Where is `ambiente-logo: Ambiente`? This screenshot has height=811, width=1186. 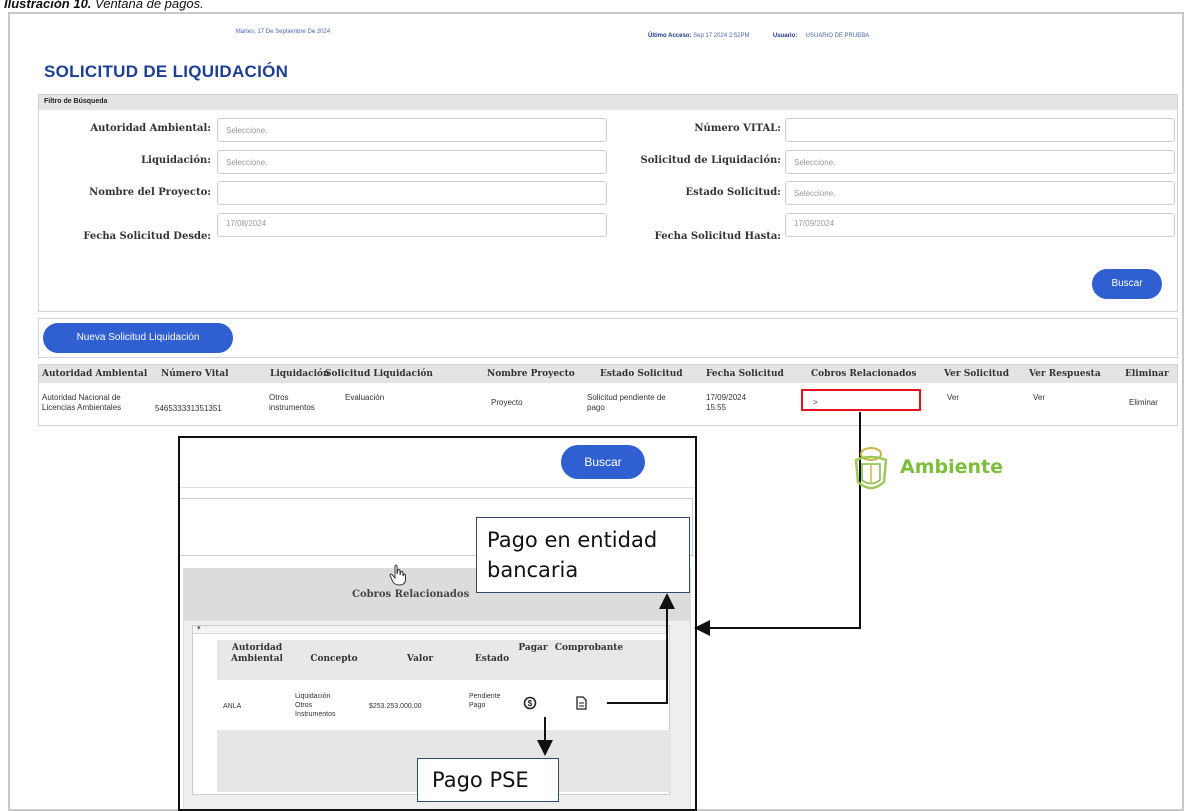
ambiente-logo: Ambiente is located at coordinates (933, 469).